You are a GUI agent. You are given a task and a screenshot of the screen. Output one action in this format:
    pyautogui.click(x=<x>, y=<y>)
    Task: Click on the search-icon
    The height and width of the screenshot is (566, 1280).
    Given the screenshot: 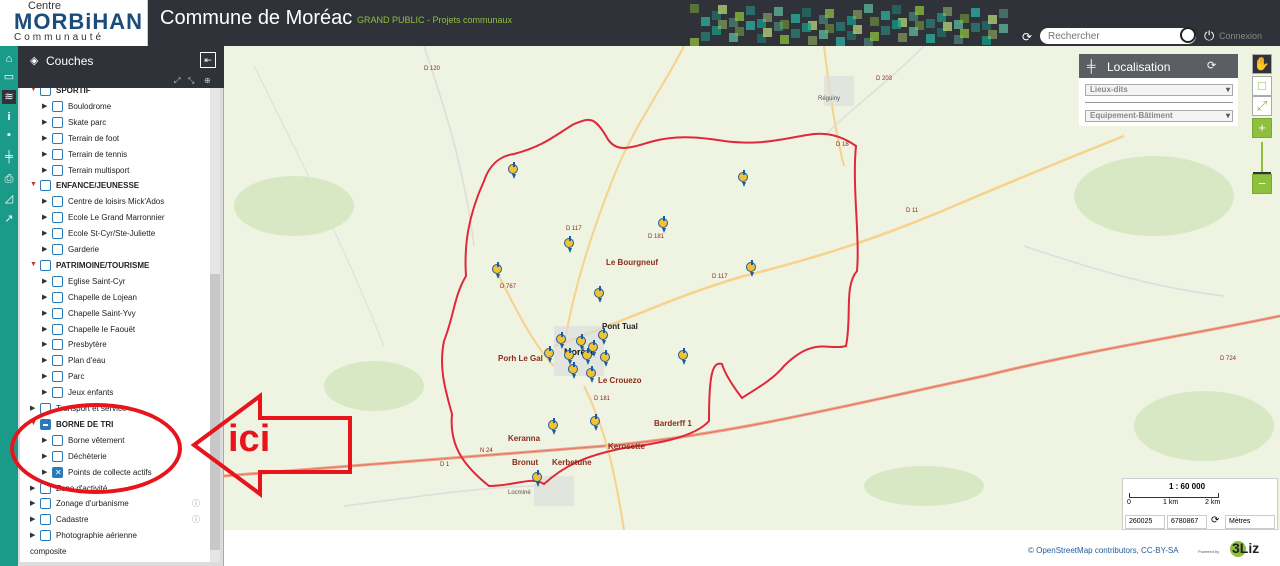 What is the action you would take?
    pyautogui.click(x=1188, y=35)
    